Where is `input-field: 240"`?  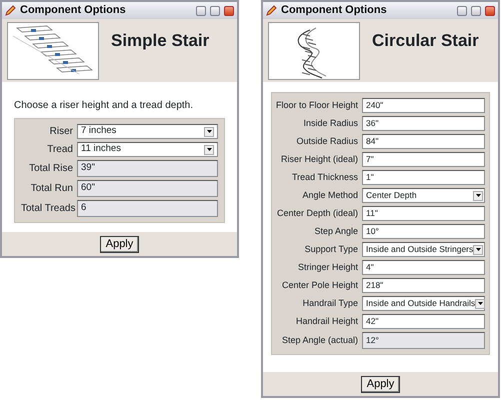
input-field: 240" is located at coordinates (423, 105).